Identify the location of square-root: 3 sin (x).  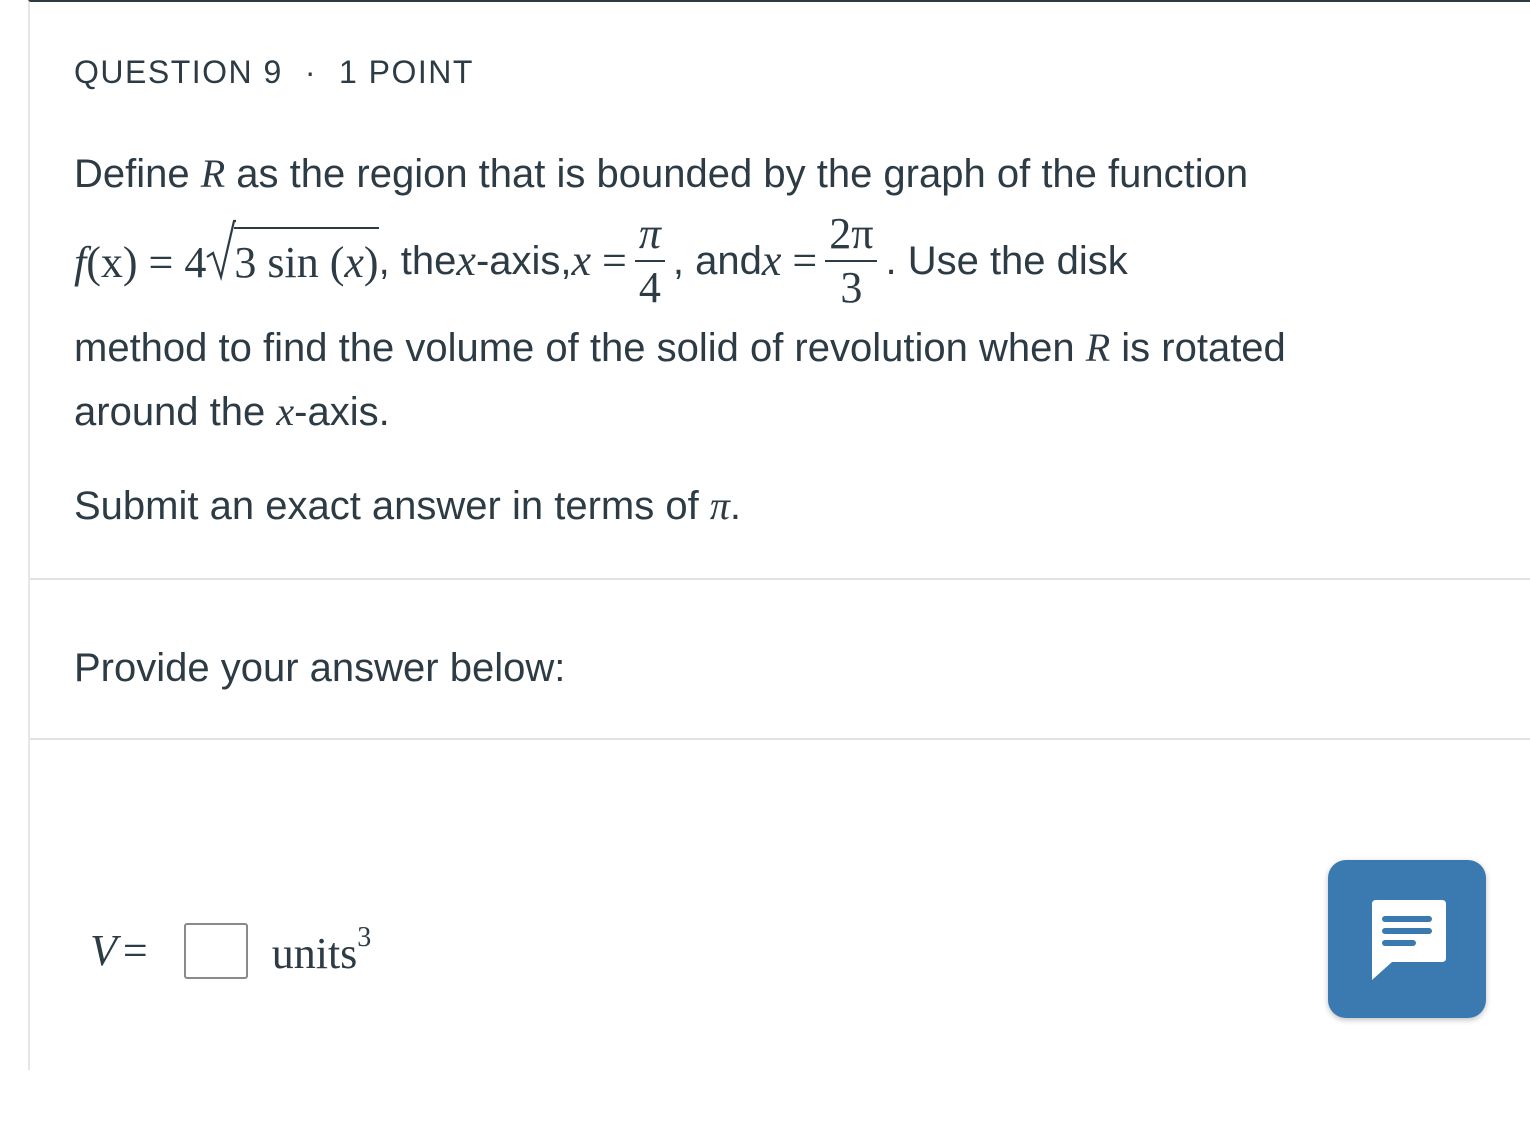
(292, 257).